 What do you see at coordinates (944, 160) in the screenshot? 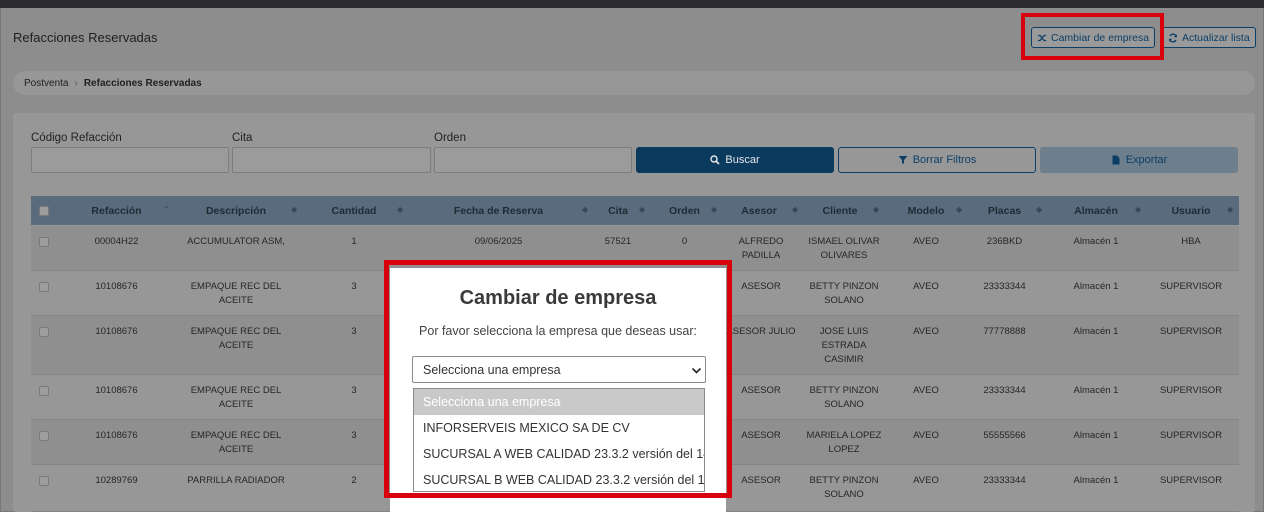
I see `borrar-filtros-label: Borrar Filtros` at bounding box center [944, 160].